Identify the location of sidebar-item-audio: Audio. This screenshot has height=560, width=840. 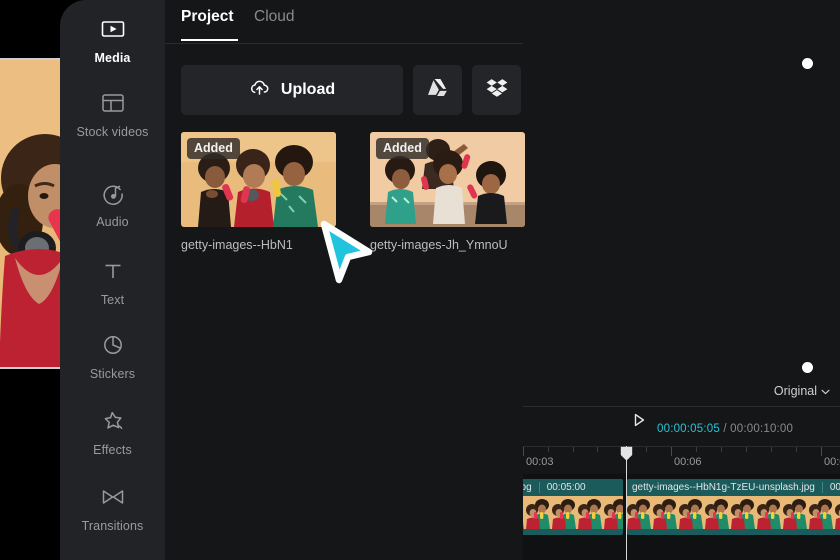
(112, 204).